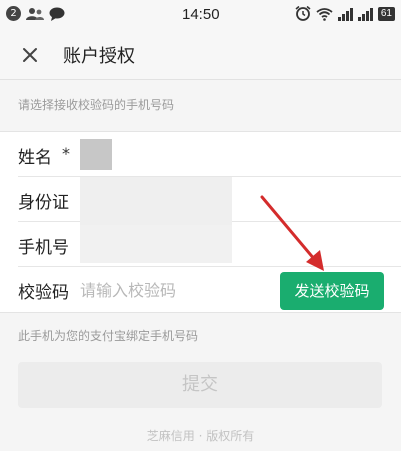 The height and width of the screenshot is (451, 401). I want to click on phone-label: 手机号, so click(43, 248).